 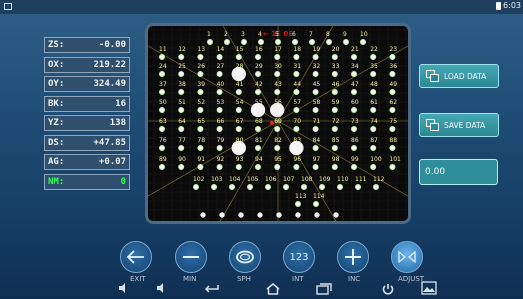 I want to click on save-data-button: SAVE DATA, so click(x=459, y=125).